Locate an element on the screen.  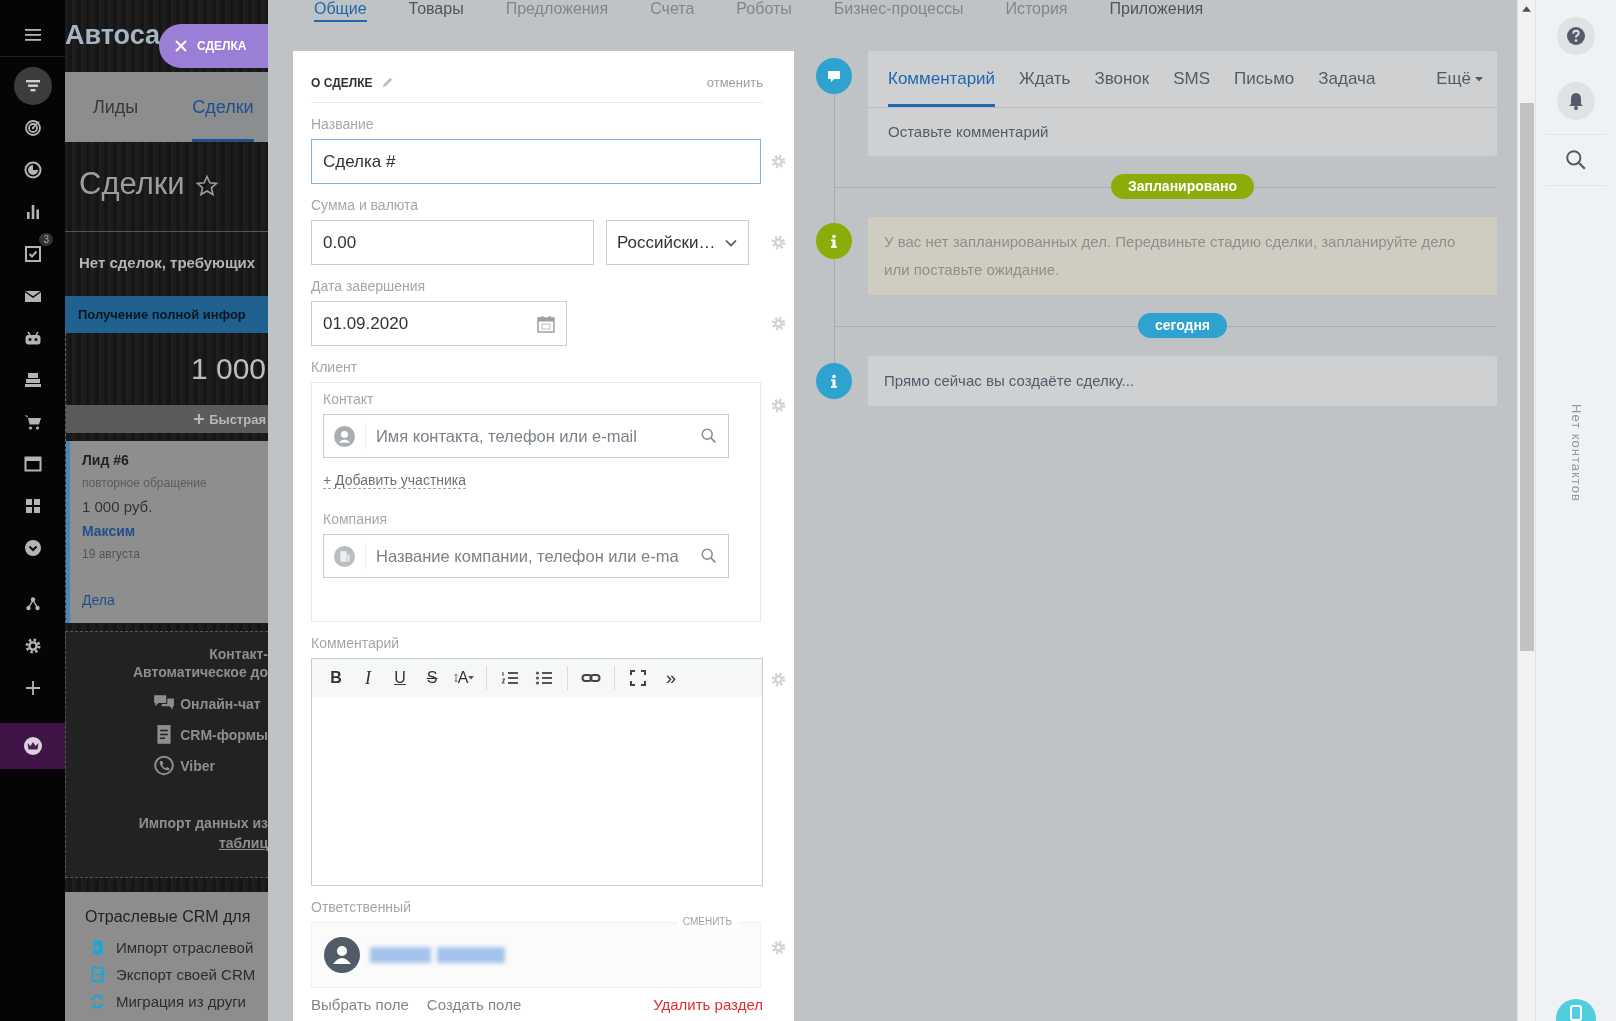
company-search-field: Название компании, телефон или e-ma is located at coordinates (526, 556).